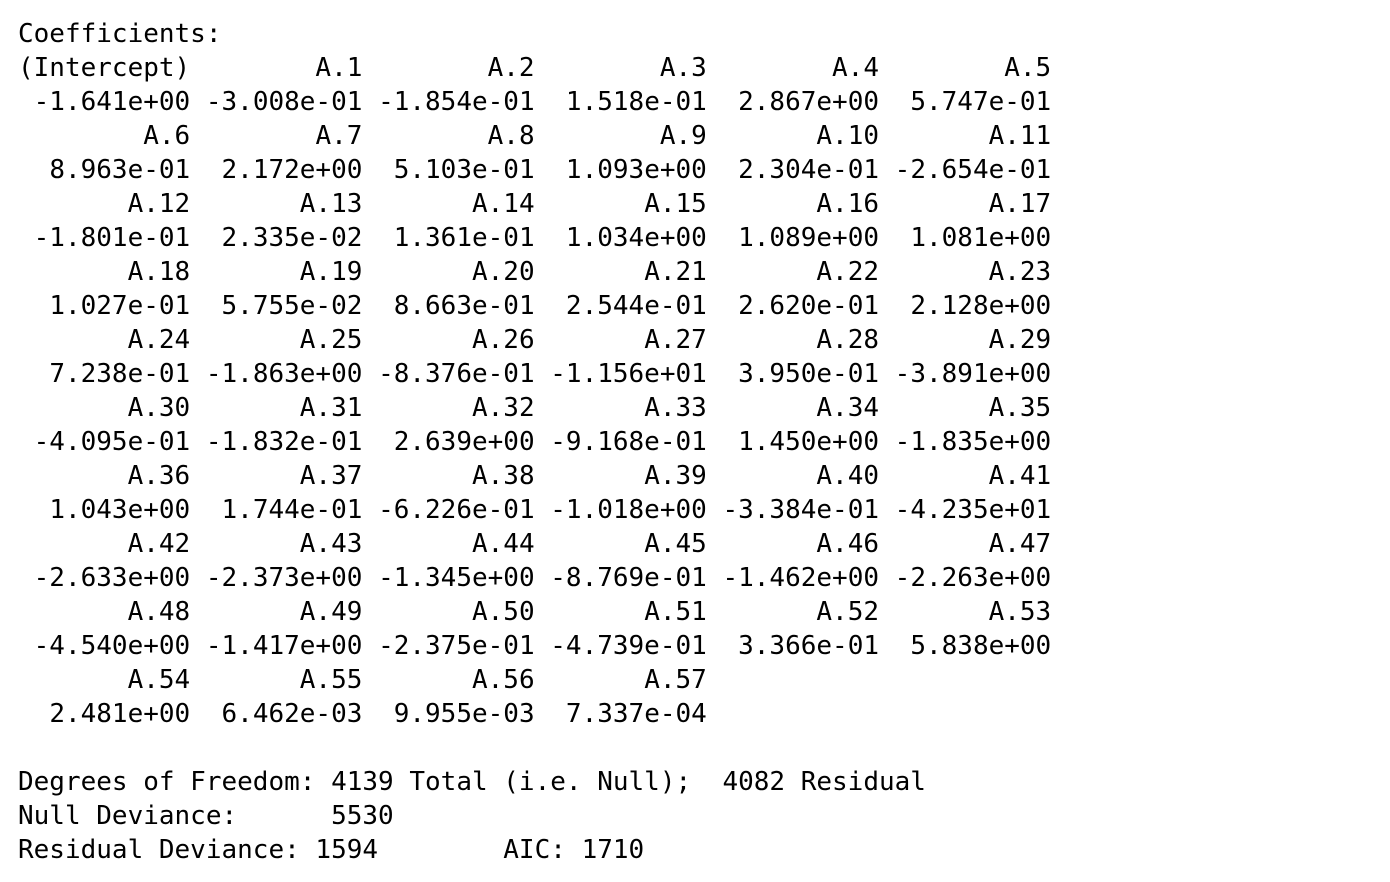  What do you see at coordinates (456, 646) in the screenshot?
I see `coefficient-value: -2.375e-01` at bounding box center [456, 646].